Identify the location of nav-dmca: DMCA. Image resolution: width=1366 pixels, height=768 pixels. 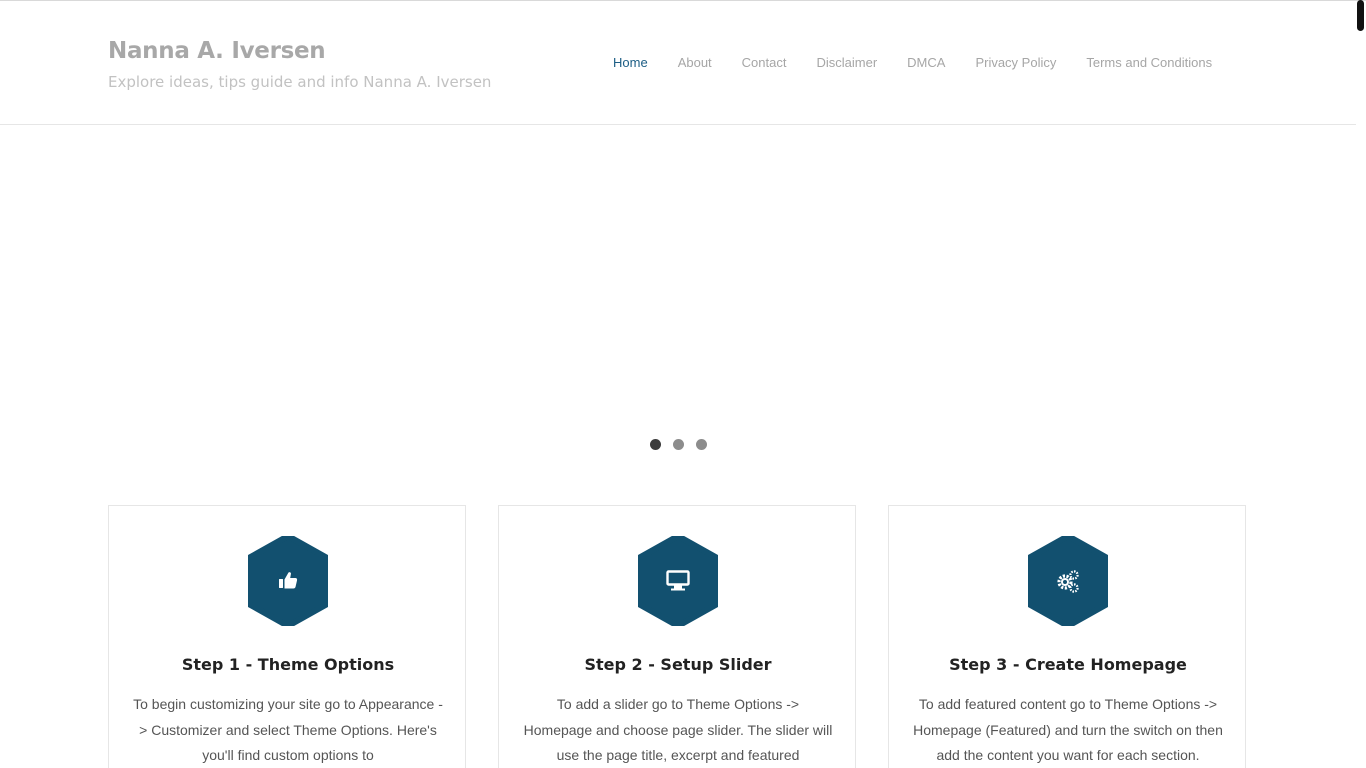
(926, 62).